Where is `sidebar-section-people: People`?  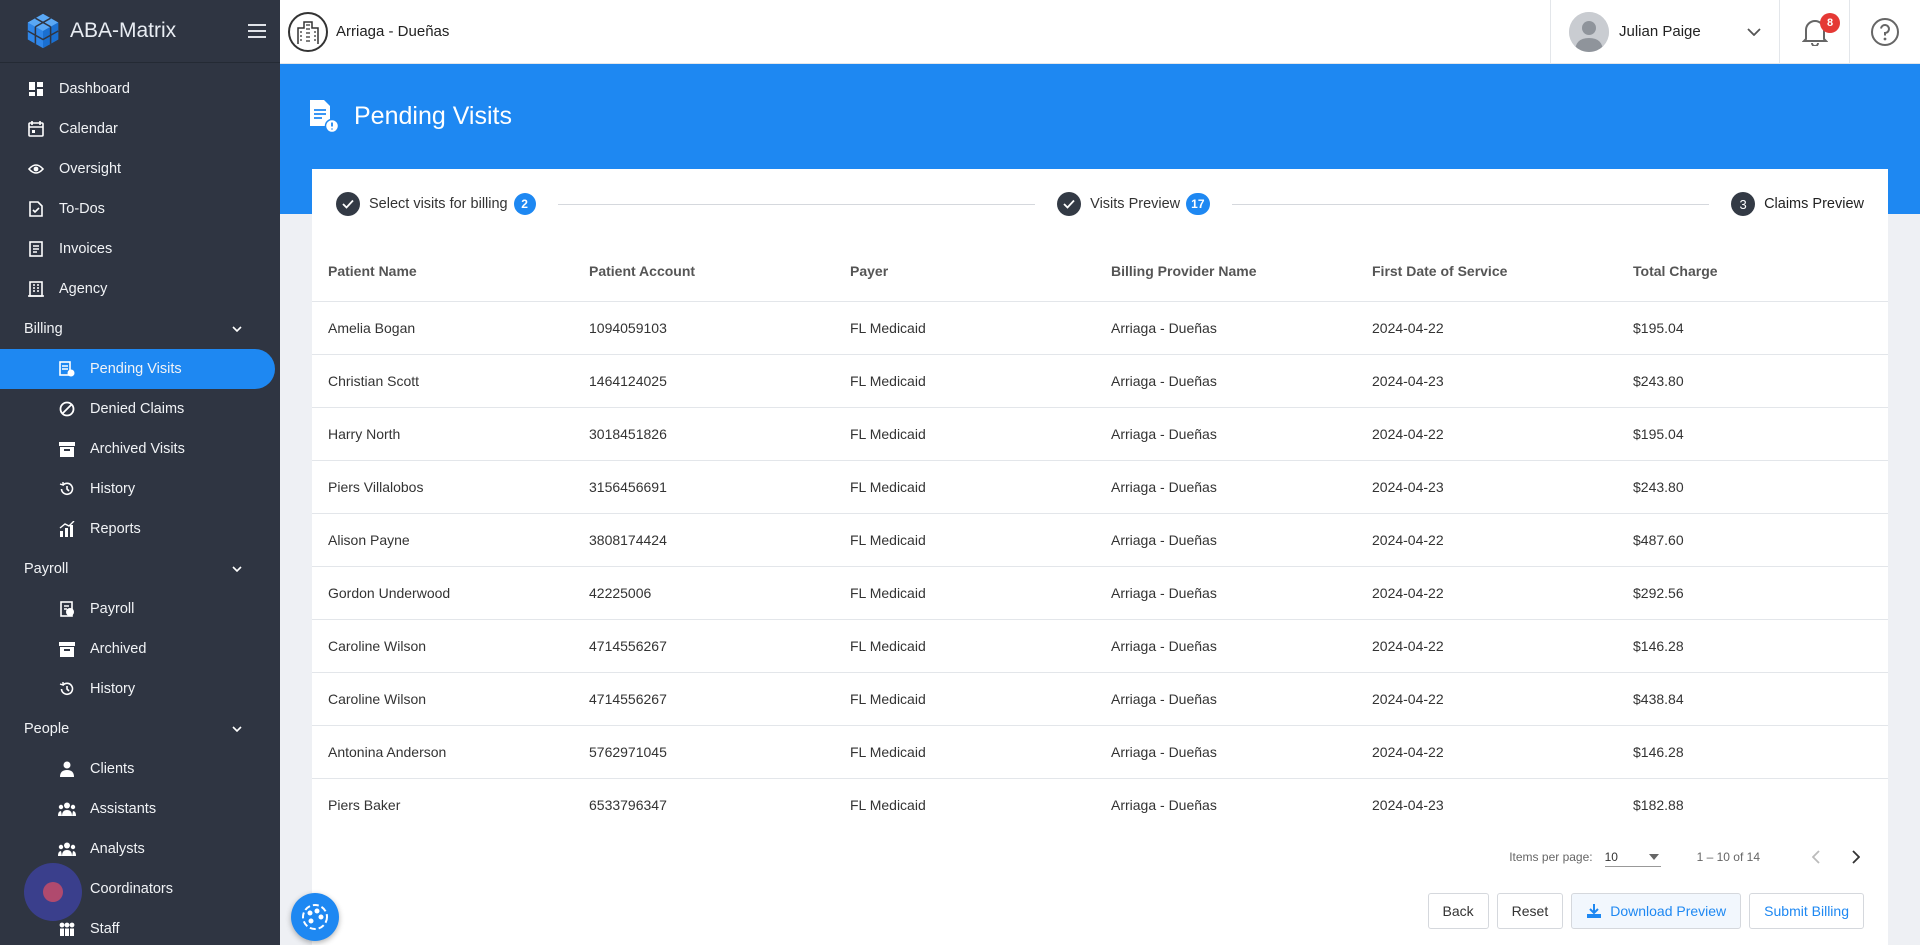
sidebar-section-people: People is located at coordinates (140, 729).